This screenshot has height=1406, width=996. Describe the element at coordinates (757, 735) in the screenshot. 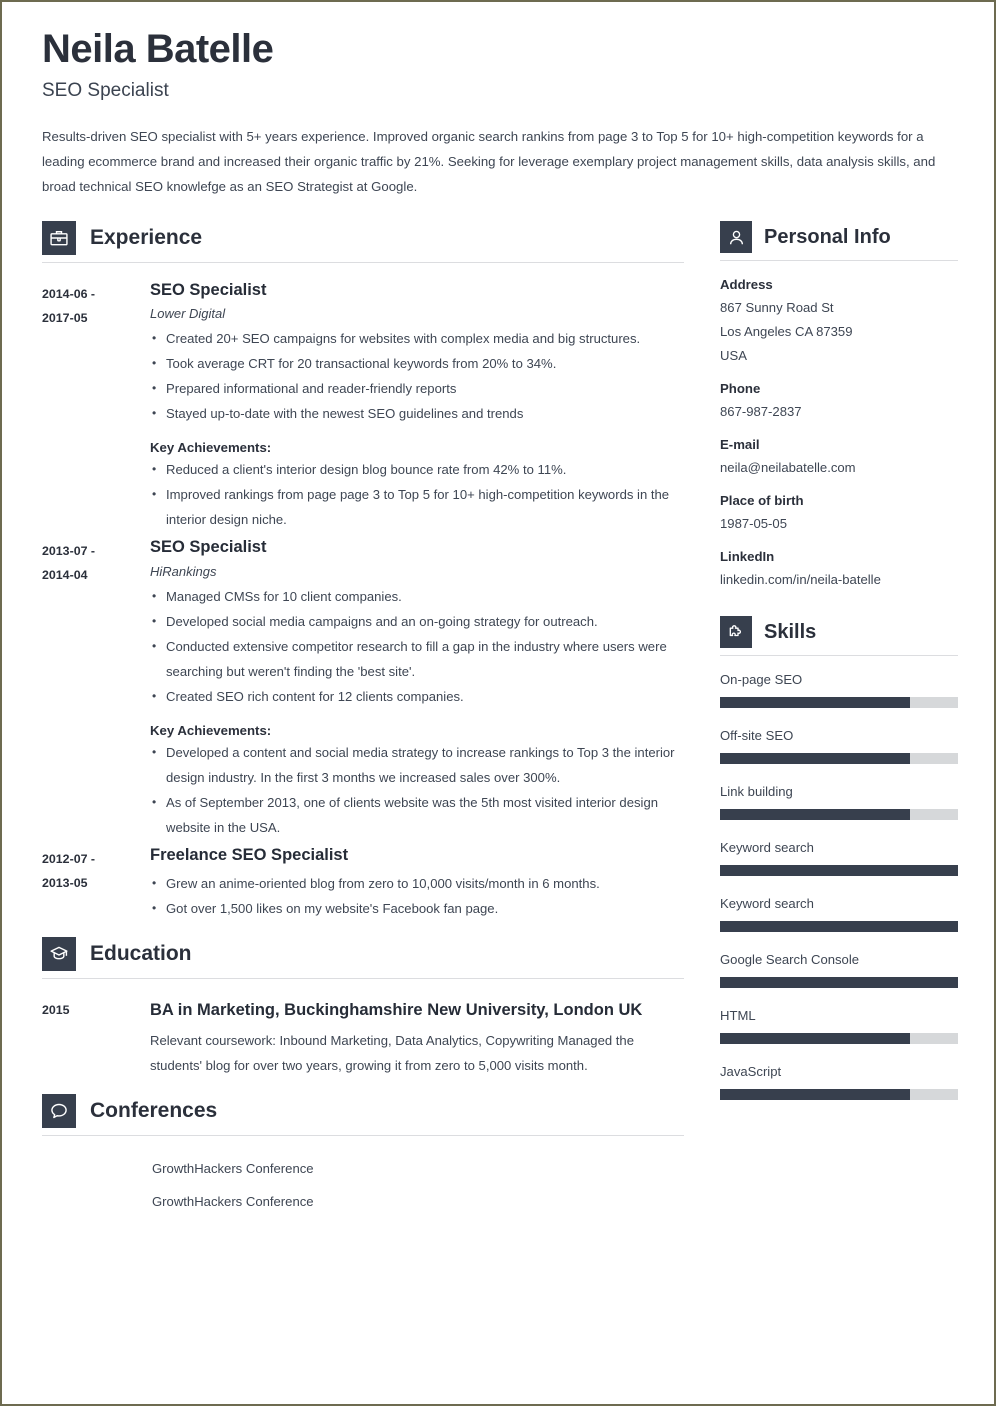

I see `skill-name: Off-site SEO` at that location.